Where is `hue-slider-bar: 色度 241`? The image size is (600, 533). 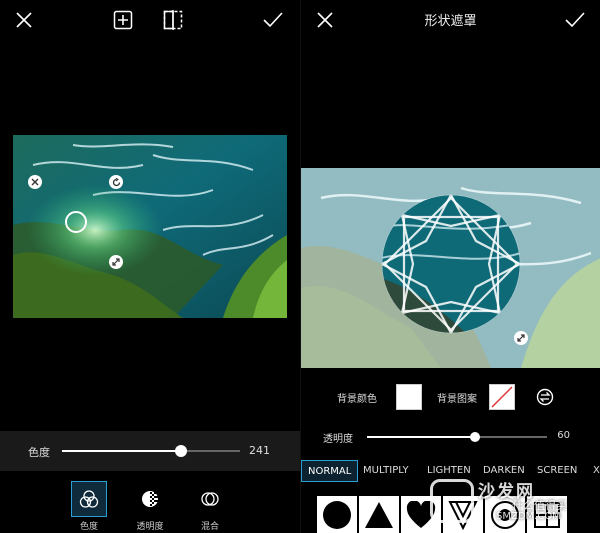
hue-slider-bar: 色度 241 is located at coordinates (150, 451).